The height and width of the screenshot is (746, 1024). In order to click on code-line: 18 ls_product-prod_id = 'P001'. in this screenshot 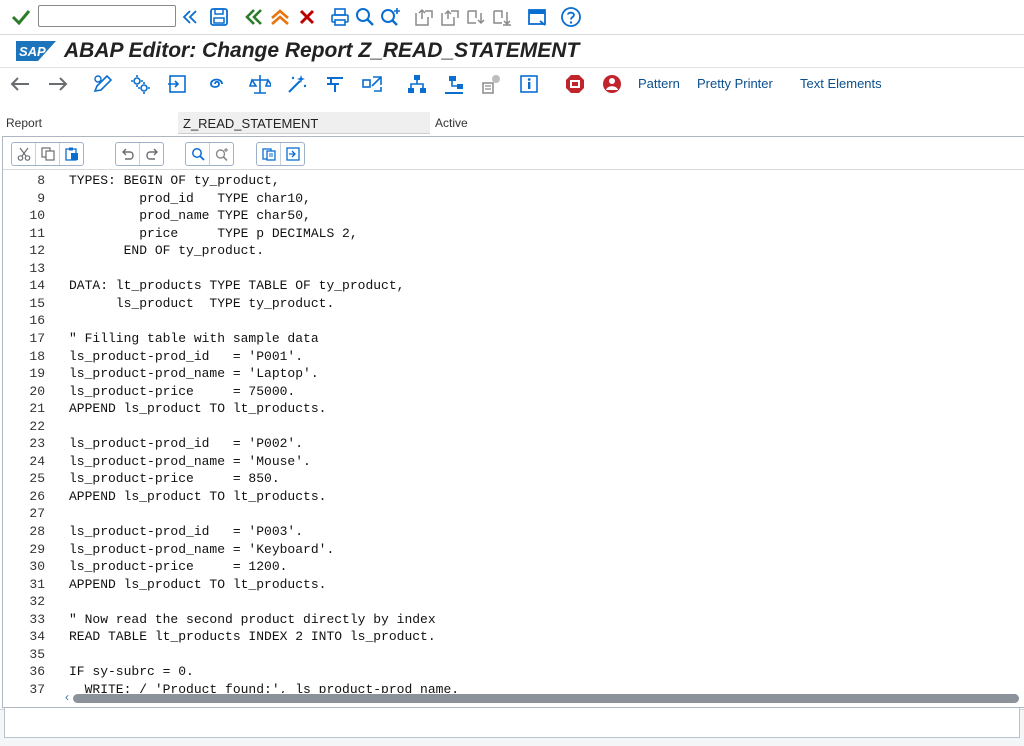, I will do `click(513, 358)`.